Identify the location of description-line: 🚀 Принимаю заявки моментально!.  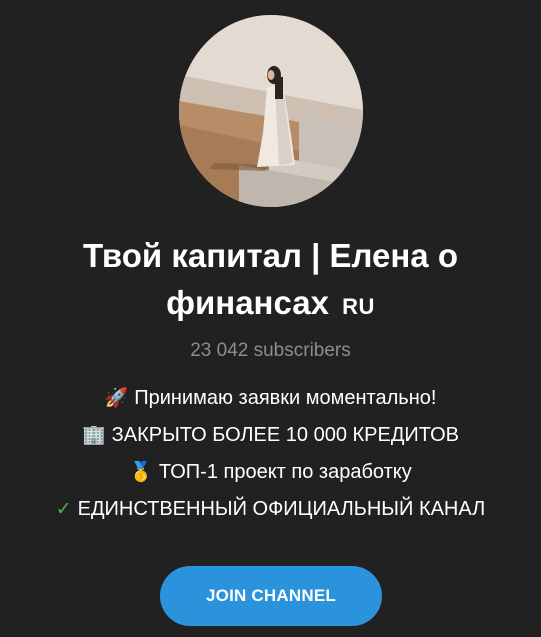
(270, 398).